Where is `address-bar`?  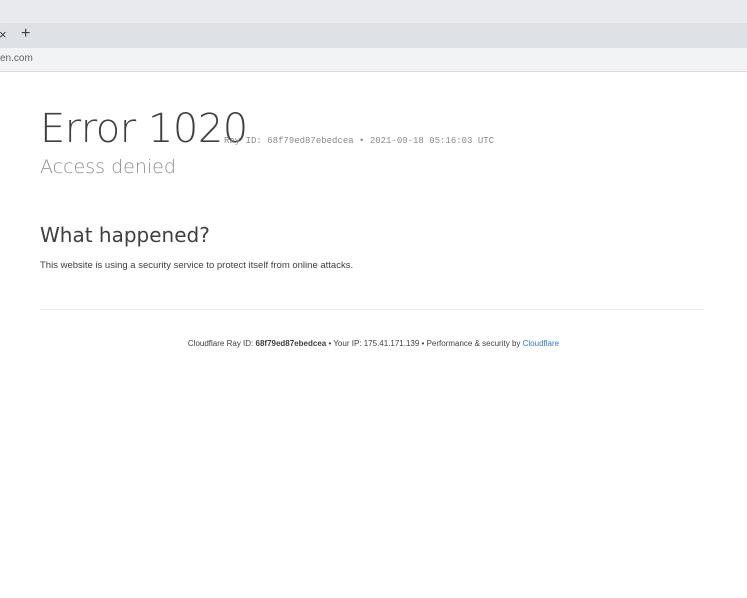
address-bar is located at coordinates (373, 60).